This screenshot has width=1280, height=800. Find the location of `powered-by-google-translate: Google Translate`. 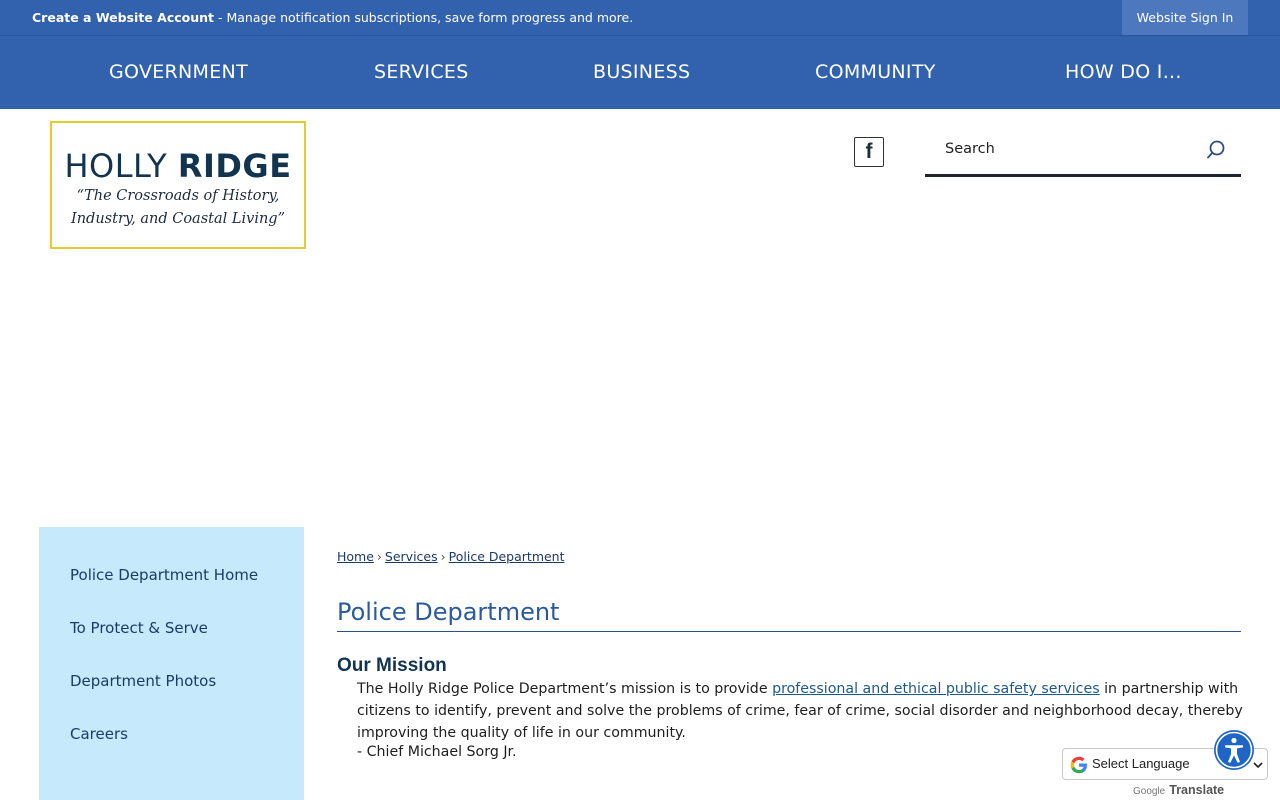

powered-by-google-translate: Google Translate is located at coordinates (1178, 790).